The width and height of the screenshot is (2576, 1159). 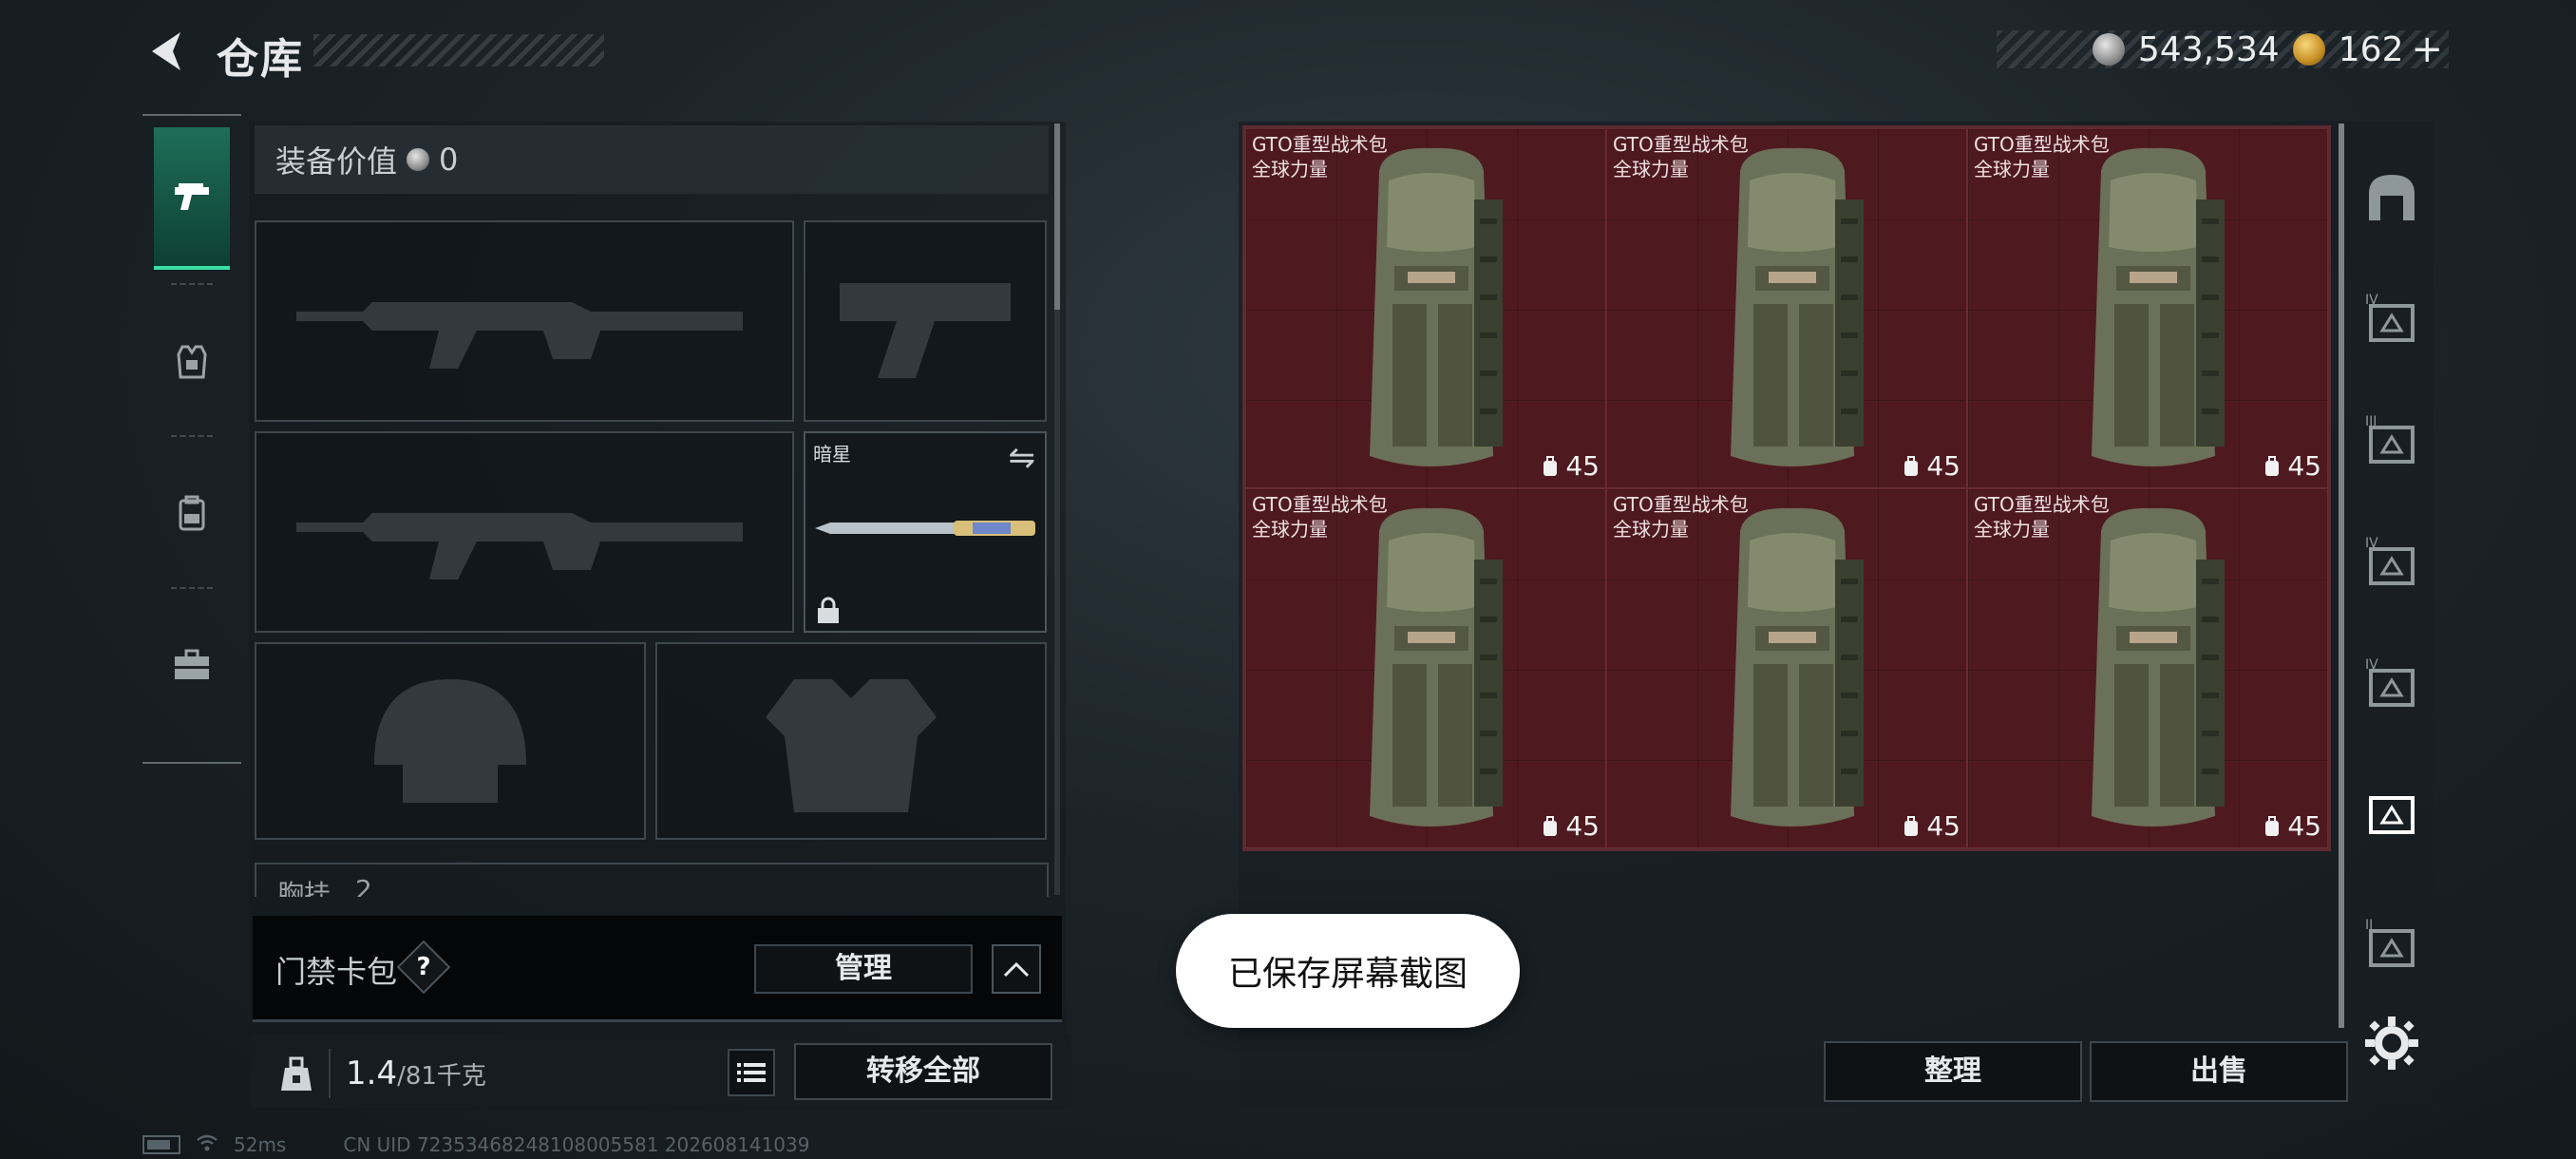 What do you see at coordinates (2392, 815) in the screenshot?
I see `storage-selected-icon` at bounding box center [2392, 815].